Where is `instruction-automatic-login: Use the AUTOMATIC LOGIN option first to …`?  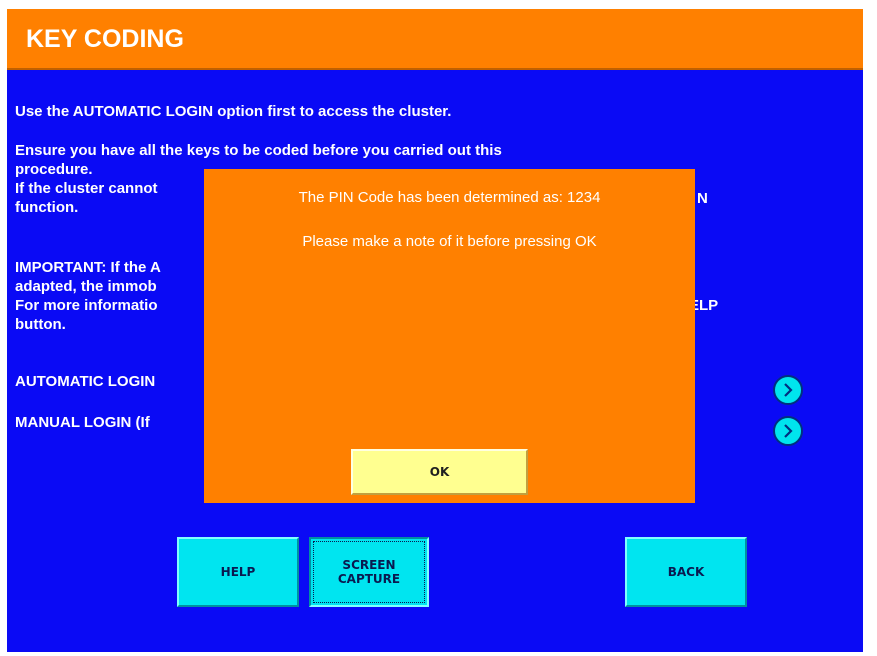 instruction-automatic-login: Use the AUTOMATIC LOGIN option first to … is located at coordinates (233, 111).